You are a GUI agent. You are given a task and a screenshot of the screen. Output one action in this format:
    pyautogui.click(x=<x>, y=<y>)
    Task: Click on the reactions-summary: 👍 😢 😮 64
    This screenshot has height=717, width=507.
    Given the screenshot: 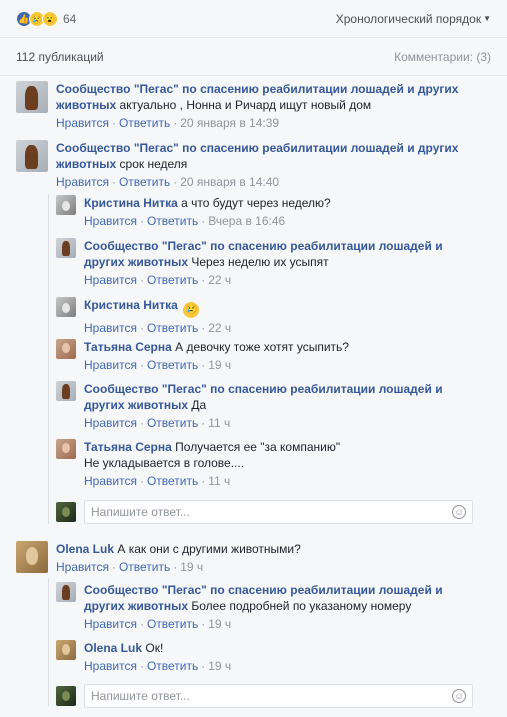 What is the action you would take?
    pyautogui.click(x=46, y=19)
    